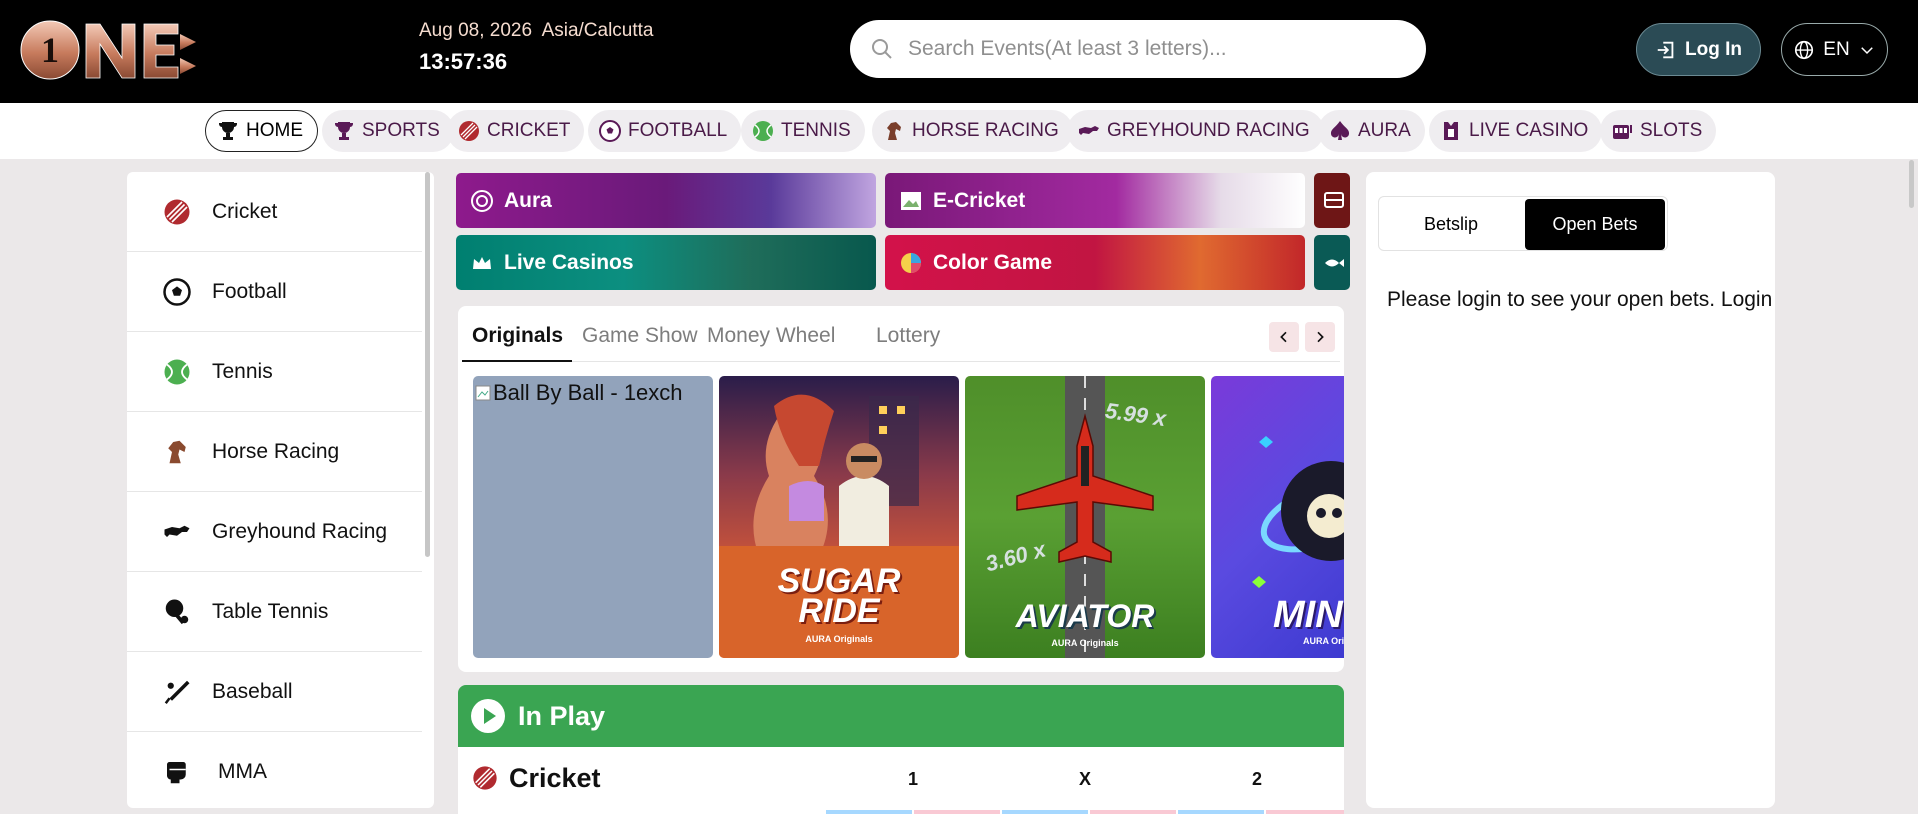  I want to click on tab-lottery: Lottery, so click(908, 336).